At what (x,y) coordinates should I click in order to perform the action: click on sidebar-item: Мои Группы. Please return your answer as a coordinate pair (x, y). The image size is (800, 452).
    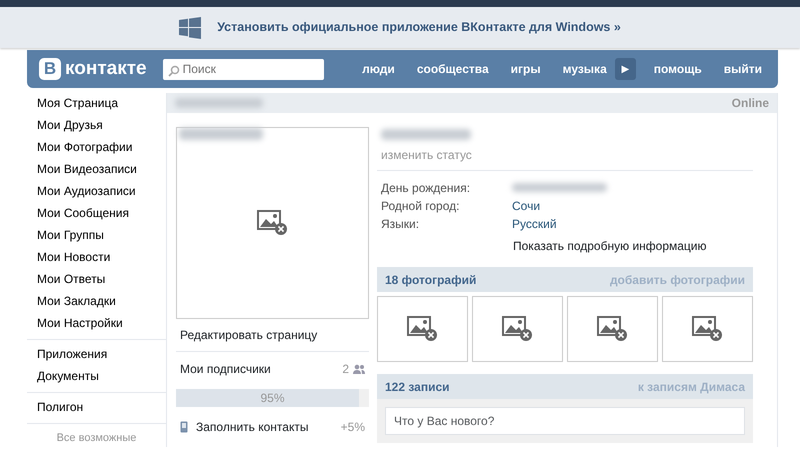
    Looking at the image, I should click on (96, 236).